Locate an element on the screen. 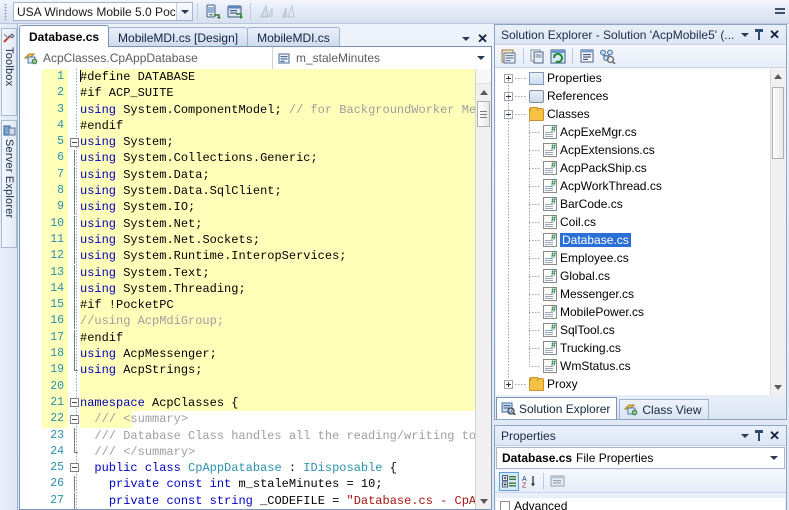  tree-item: Properties is located at coordinates (633, 78).